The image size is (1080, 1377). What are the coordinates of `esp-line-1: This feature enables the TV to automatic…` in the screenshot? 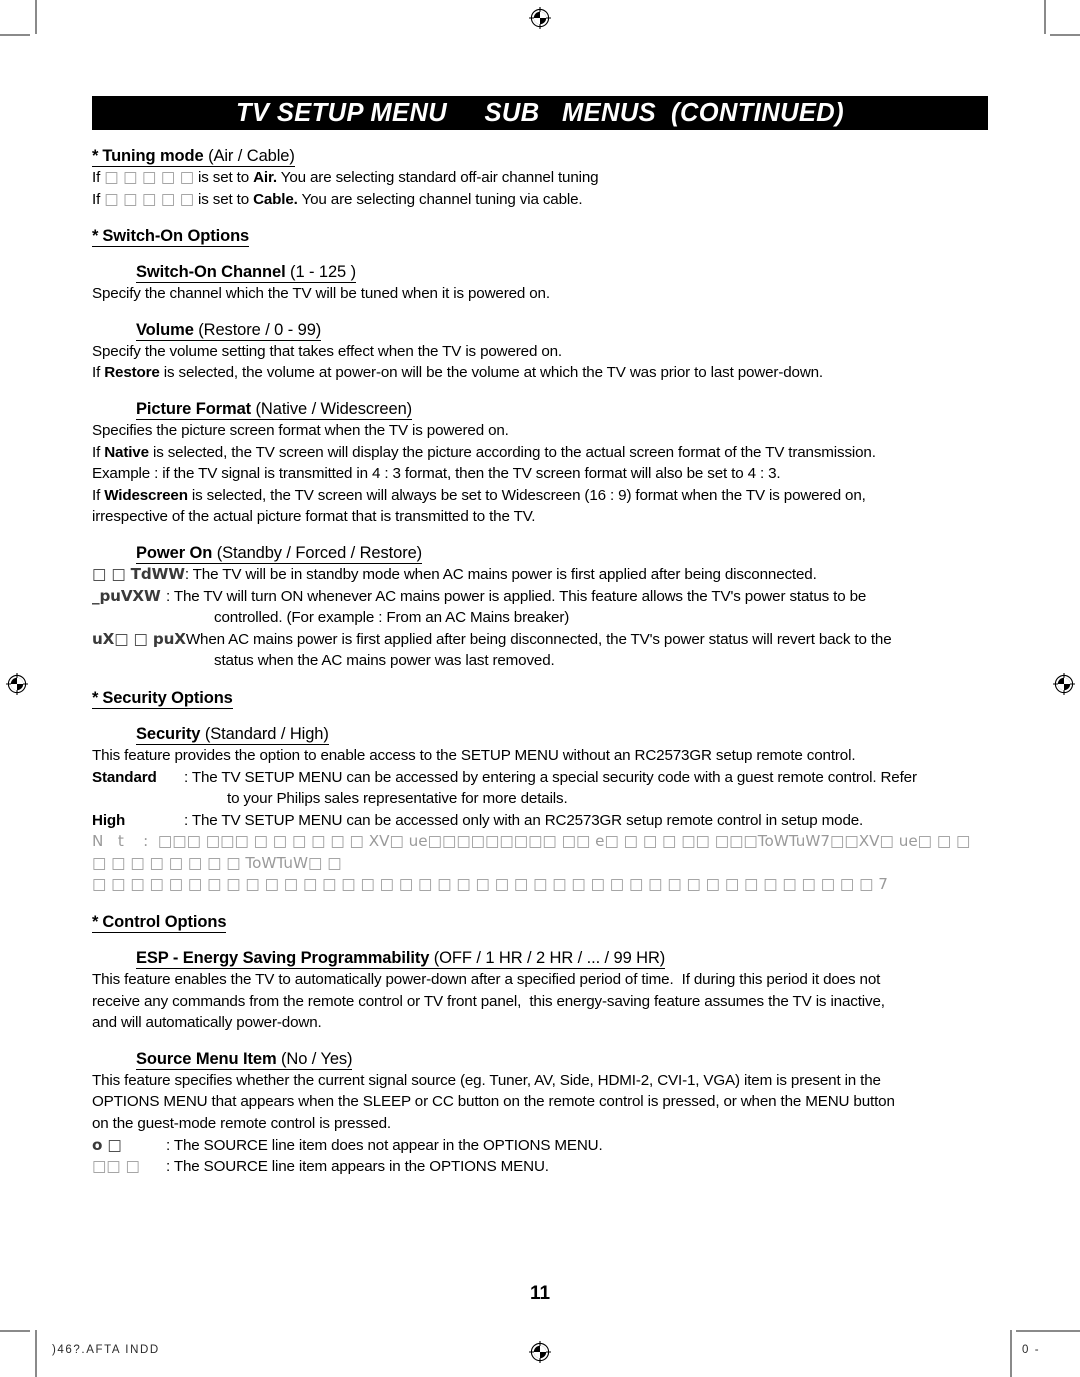 It's located at (486, 980).